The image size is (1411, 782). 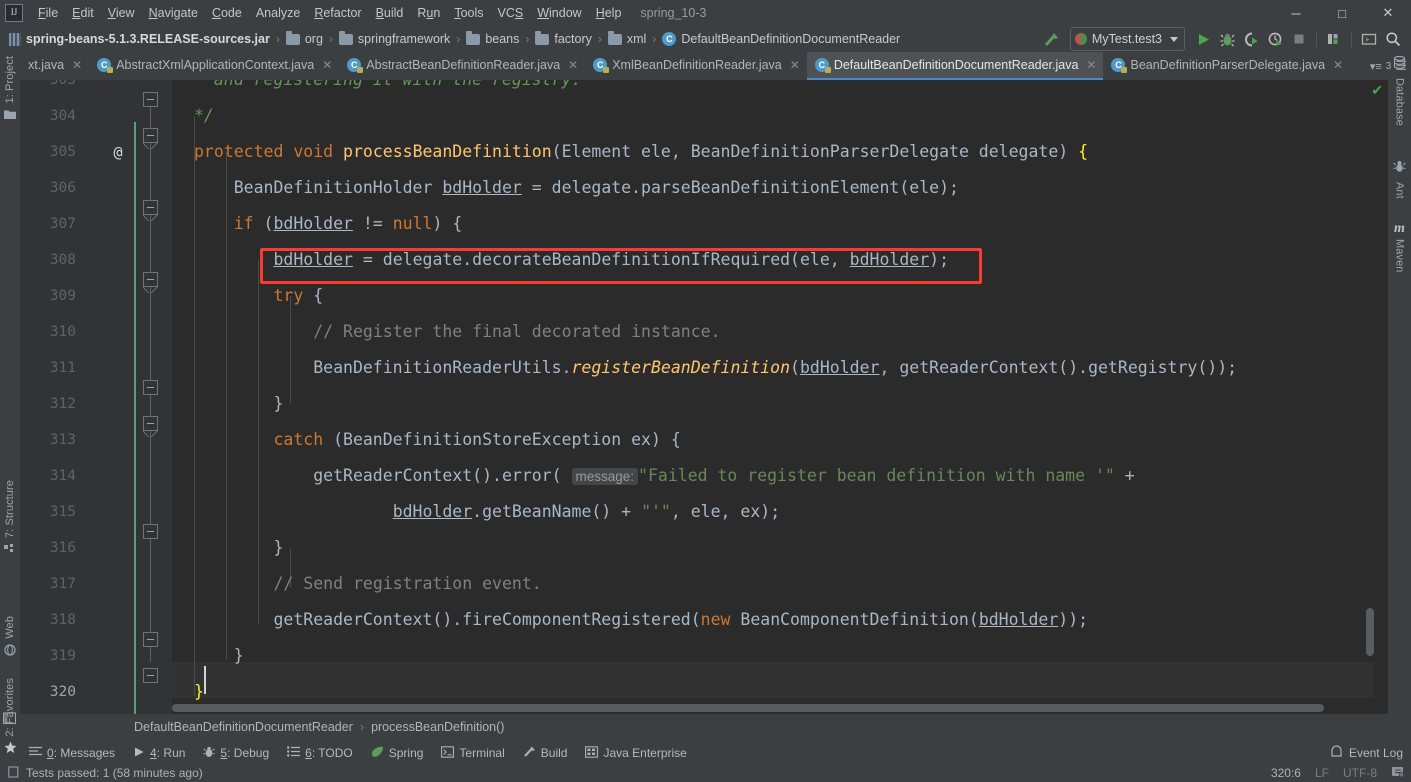 What do you see at coordinates (472, 753) in the screenshot?
I see `bottom-tool-terminal: Terminal` at bounding box center [472, 753].